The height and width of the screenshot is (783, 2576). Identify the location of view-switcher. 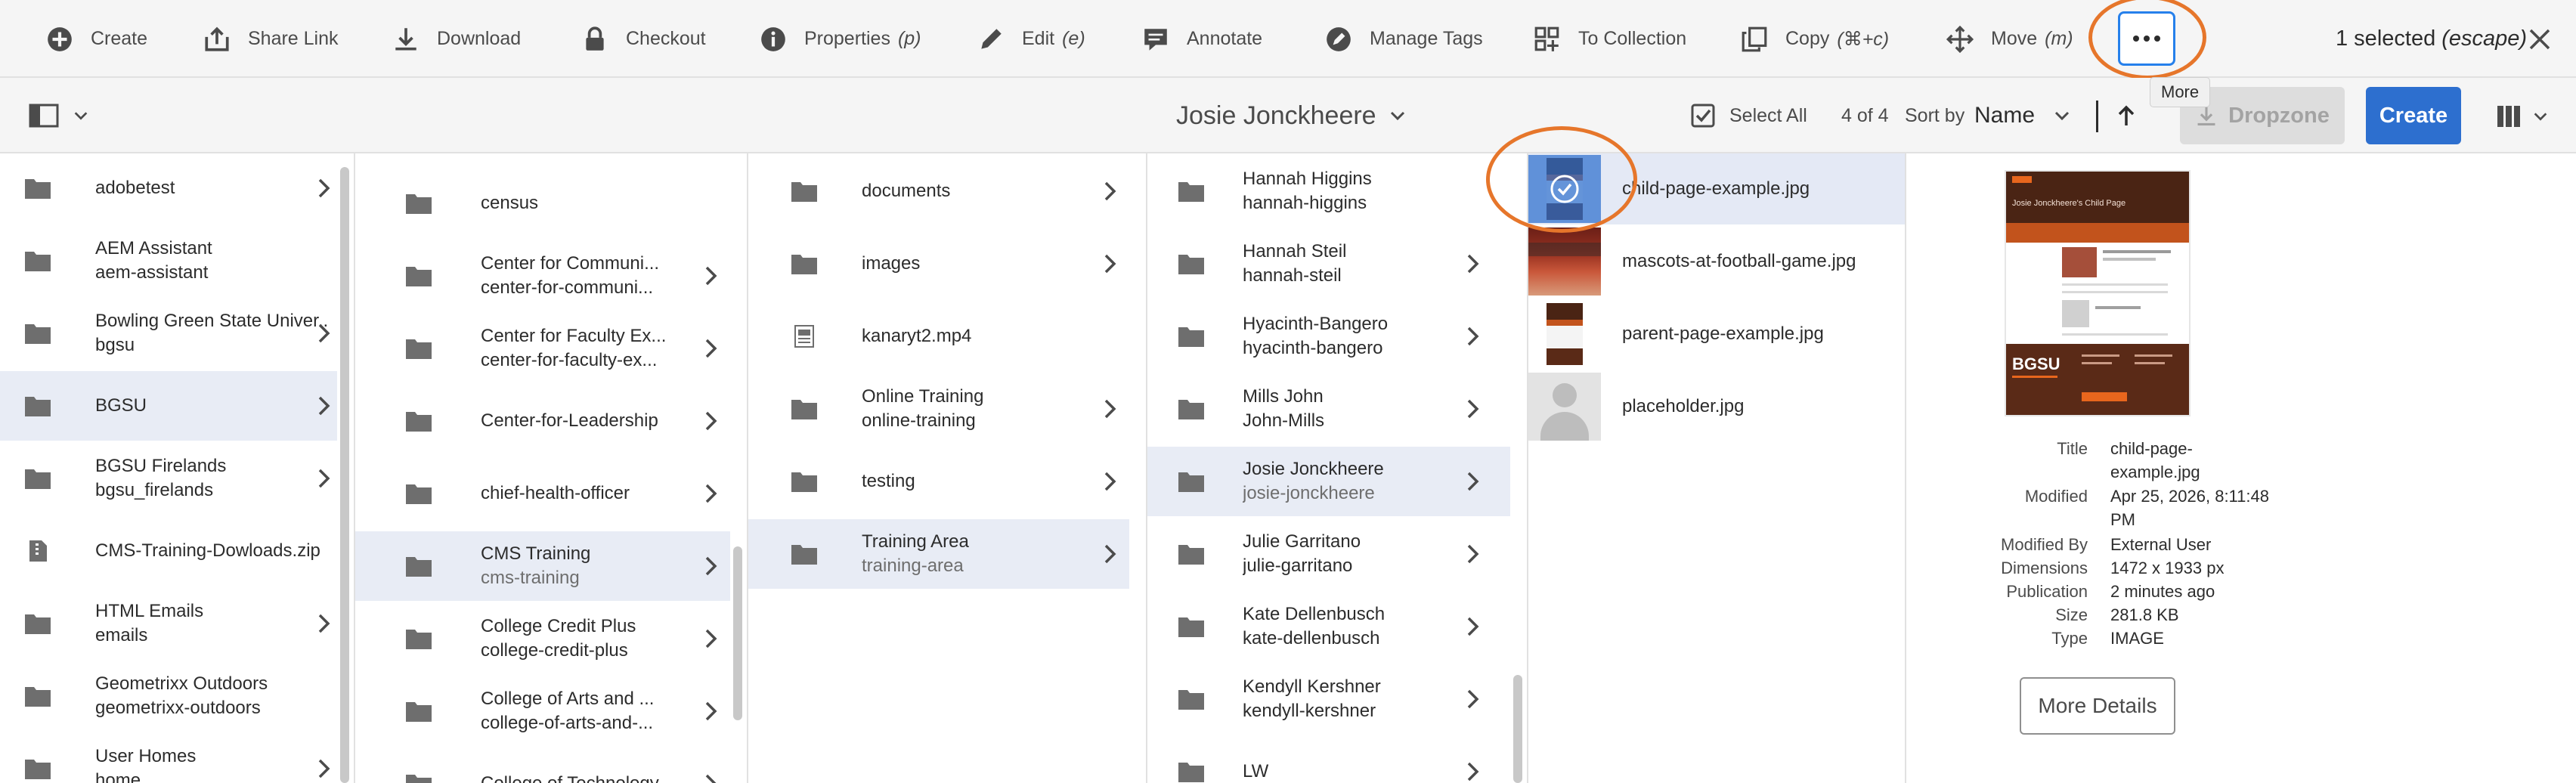
(2522, 116).